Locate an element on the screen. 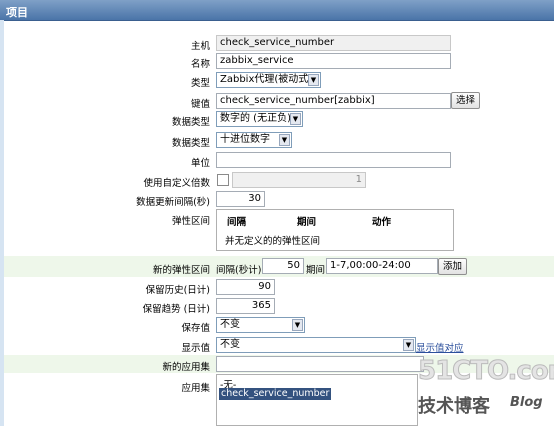 This screenshot has height=426, width=554. row-data-type: 数据类型 数字的 (无正负) ▼ is located at coordinates (279, 119).